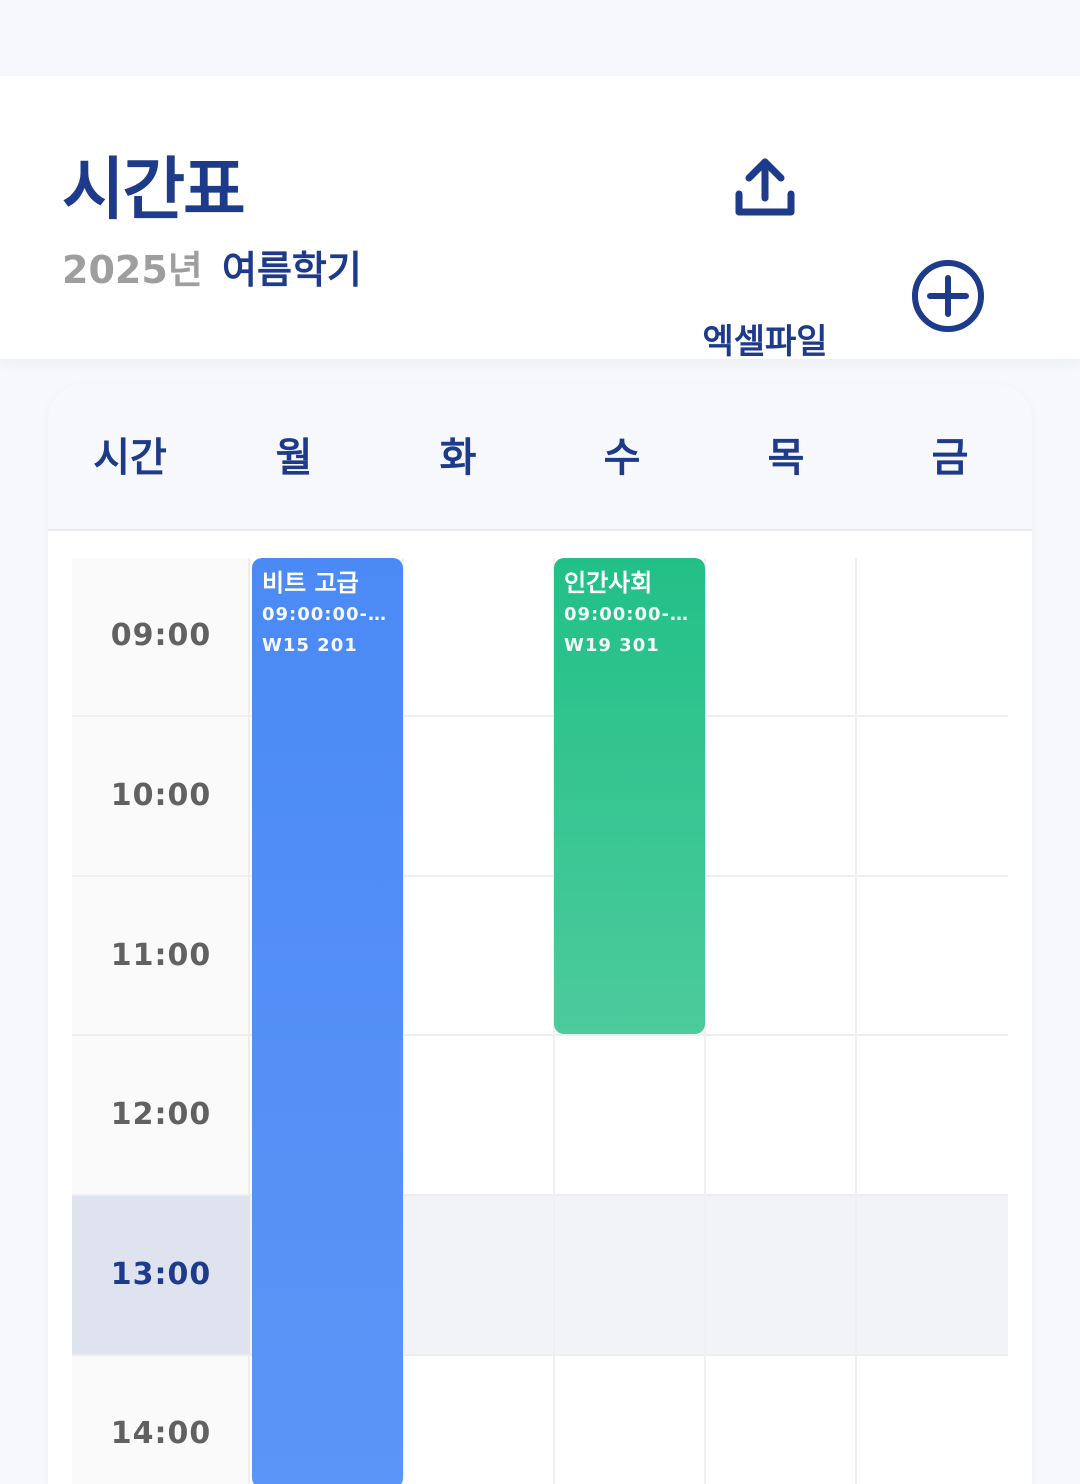 This screenshot has width=1080, height=1484. Describe the element at coordinates (765, 187) in the screenshot. I see `upload-icon` at that location.